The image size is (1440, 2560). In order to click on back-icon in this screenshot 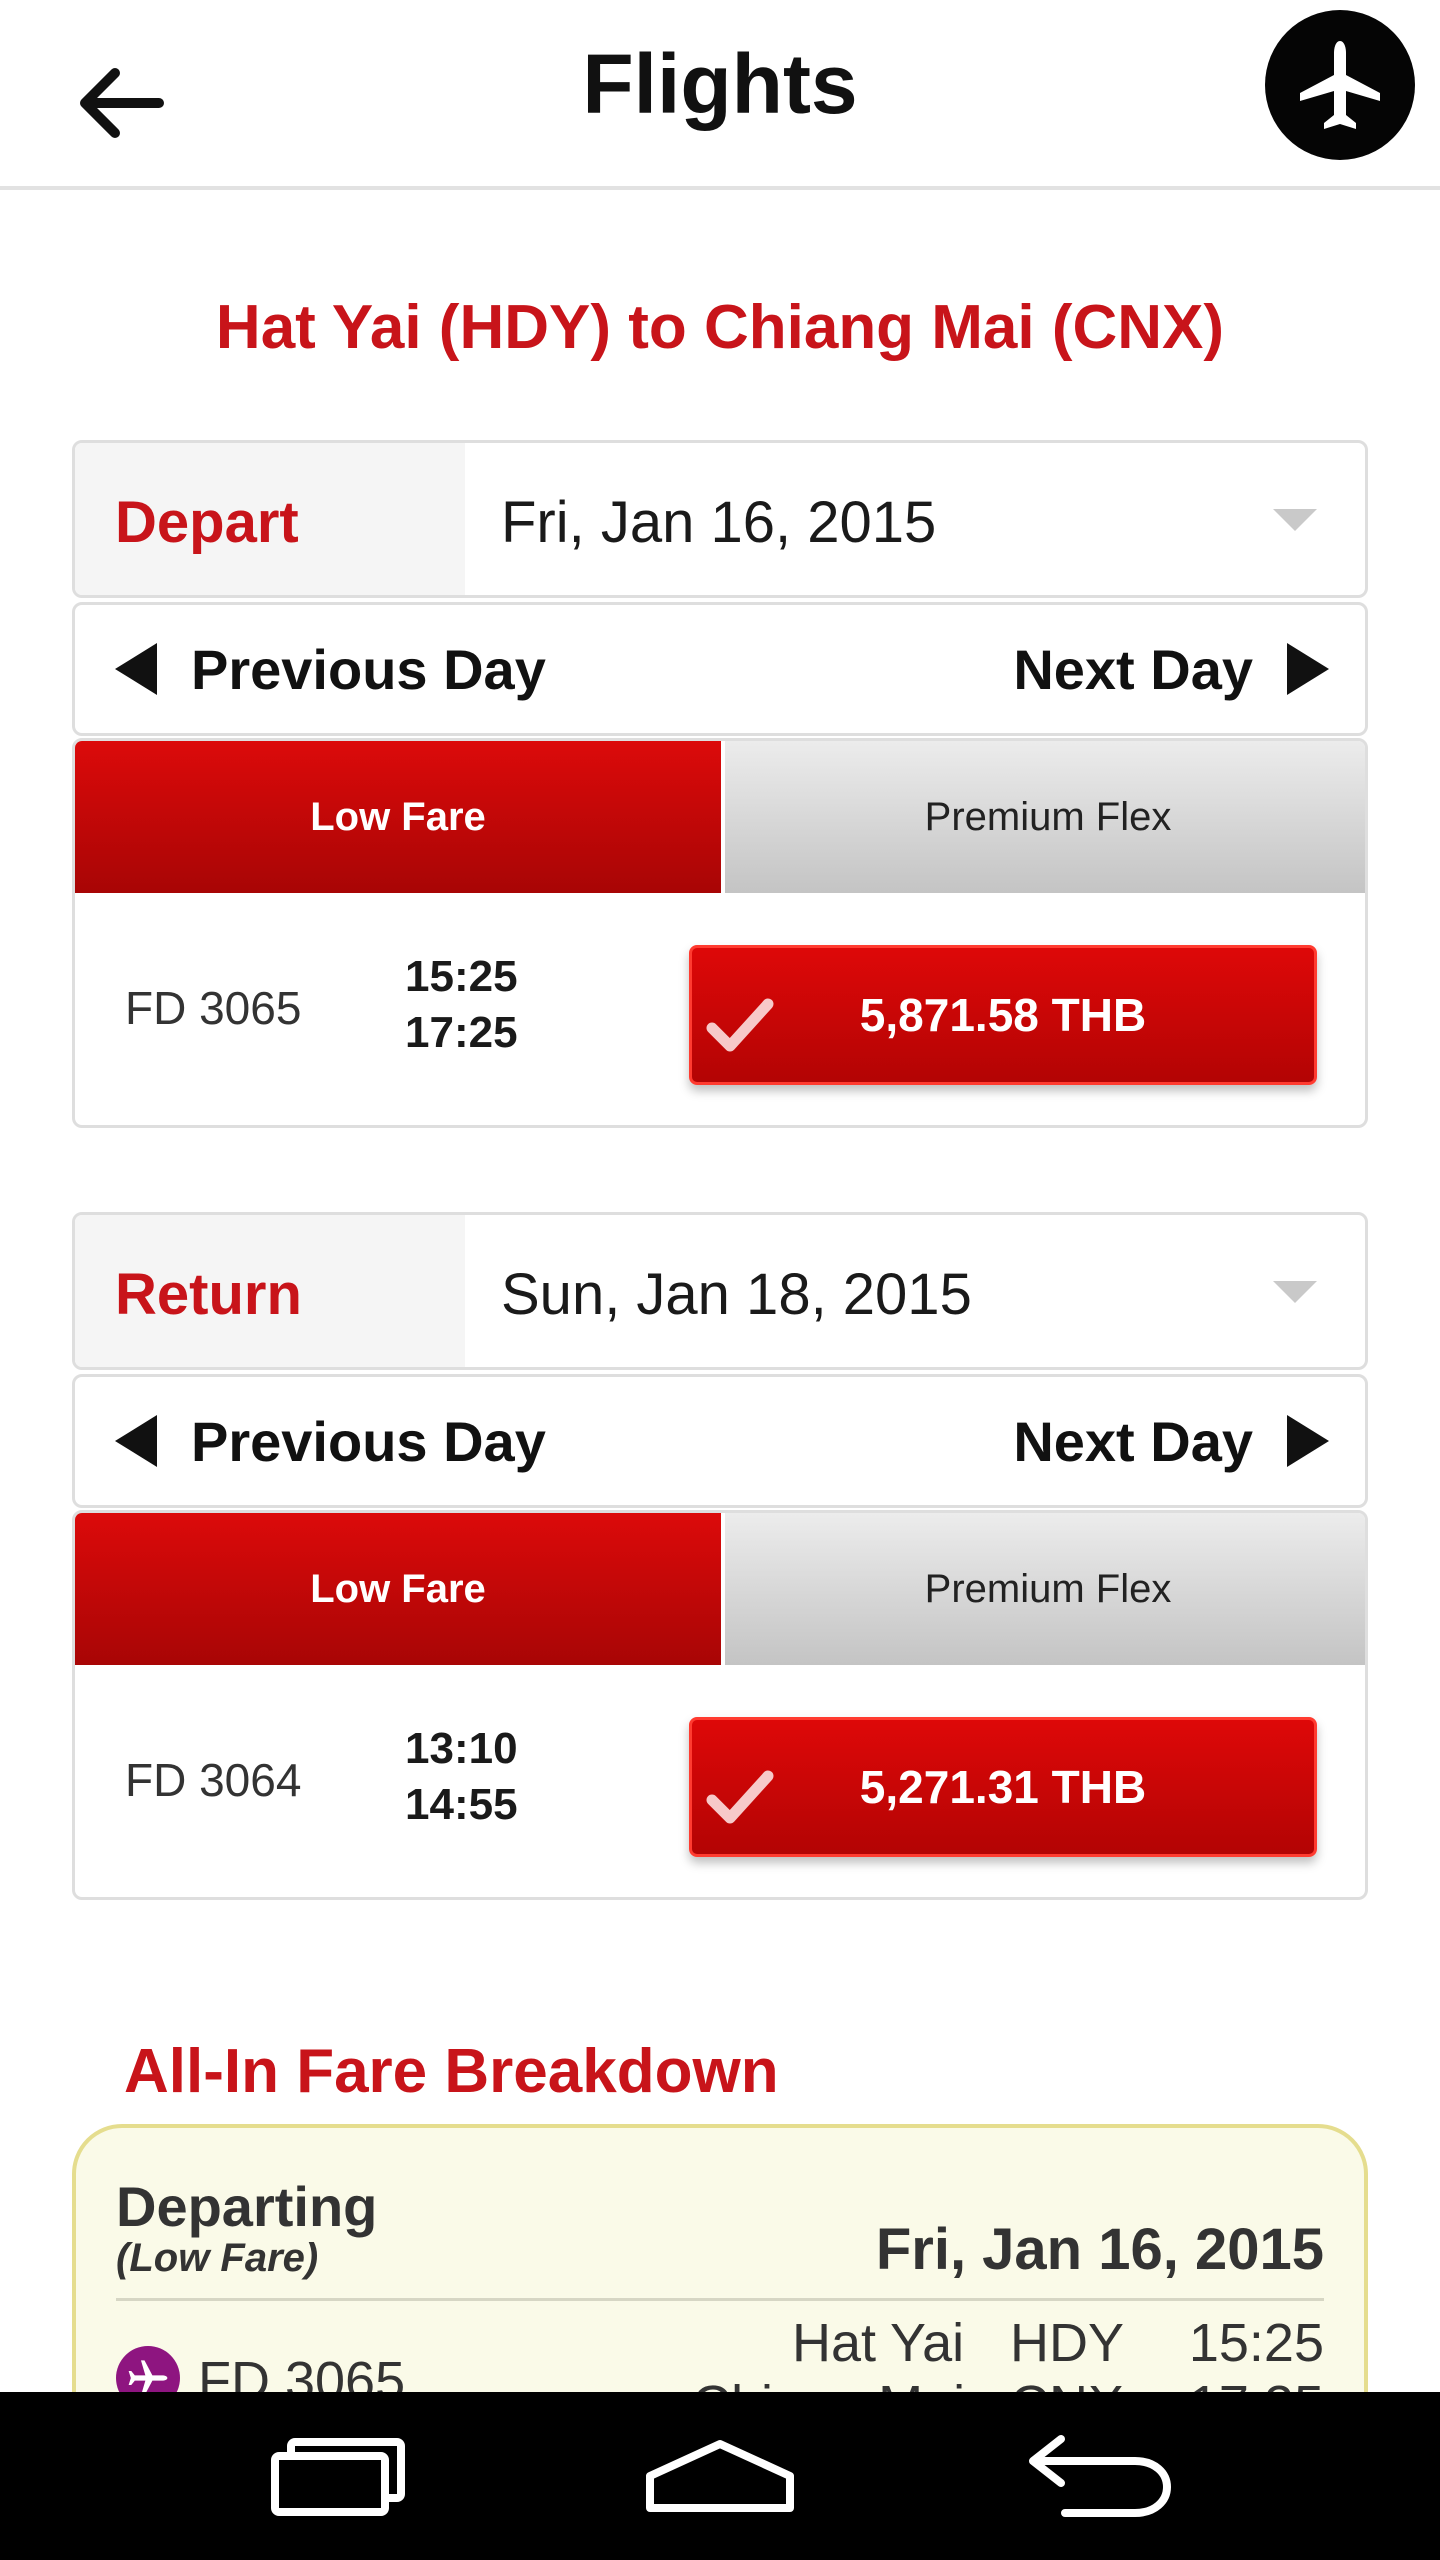, I will do `click(1100, 2476)`.